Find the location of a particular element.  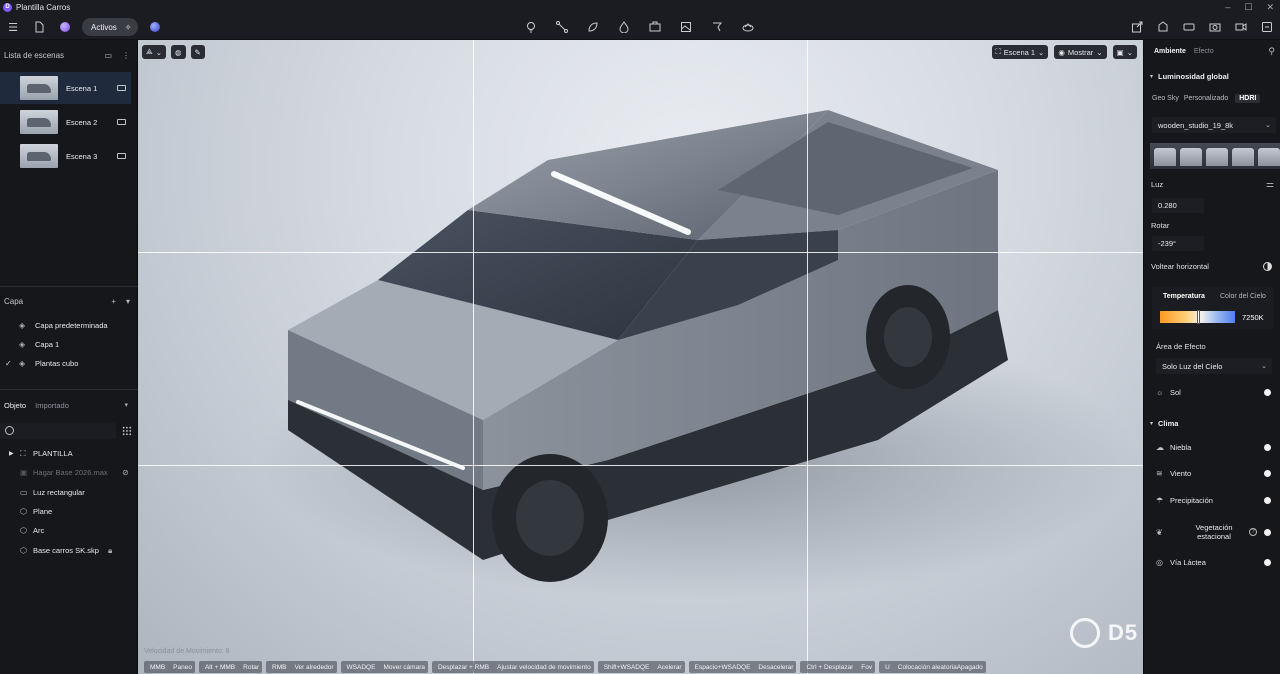

scene-label: Escena 2 is located at coordinates (82, 122).